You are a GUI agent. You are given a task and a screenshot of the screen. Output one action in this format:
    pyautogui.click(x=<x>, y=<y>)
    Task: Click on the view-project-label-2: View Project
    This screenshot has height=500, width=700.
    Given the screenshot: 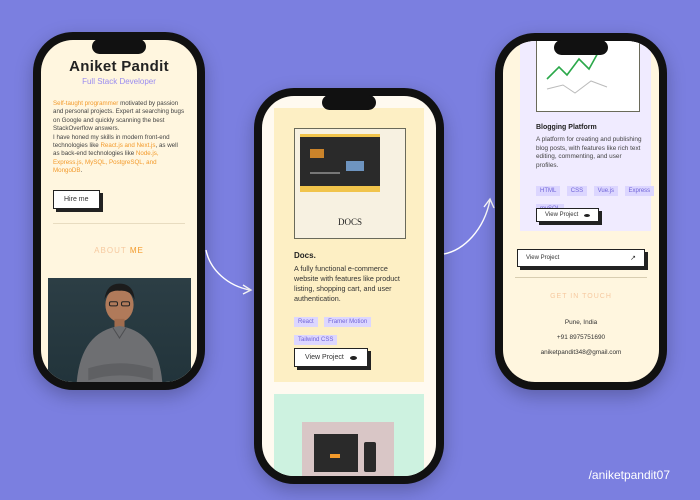 What is the action you would take?
    pyautogui.click(x=543, y=258)
    